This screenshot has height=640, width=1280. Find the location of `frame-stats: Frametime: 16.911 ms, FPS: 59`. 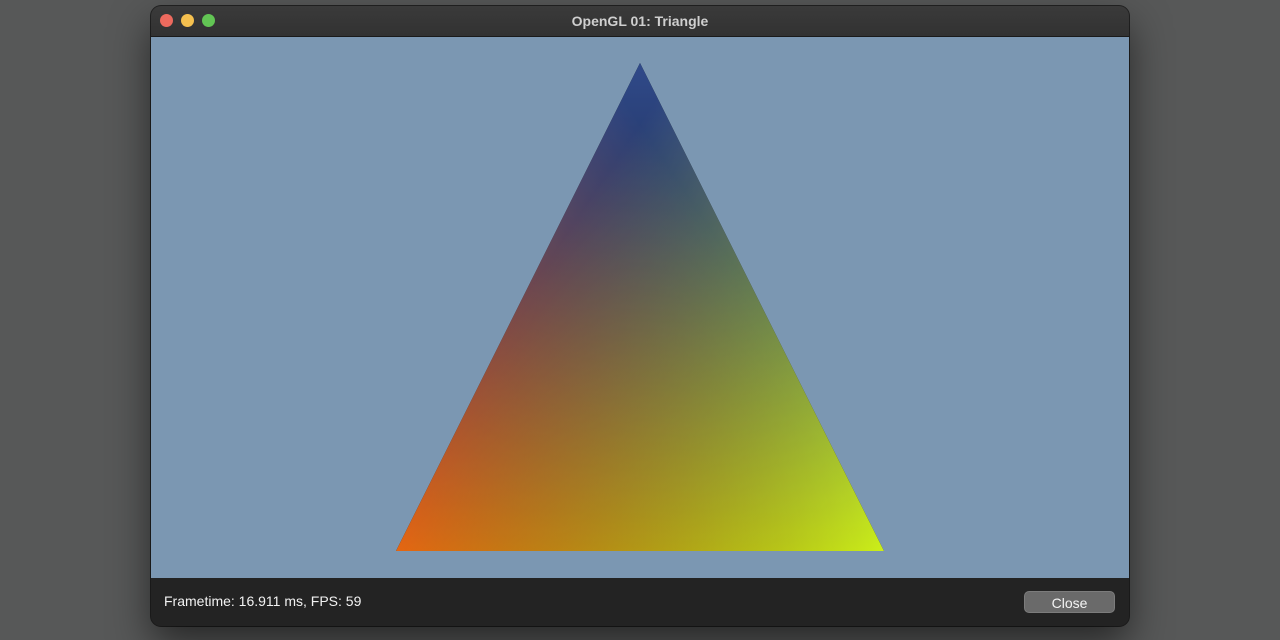

frame-stats: Frametime: 16.911 ms, FPS: 59 is located at coordinates (263, 601).